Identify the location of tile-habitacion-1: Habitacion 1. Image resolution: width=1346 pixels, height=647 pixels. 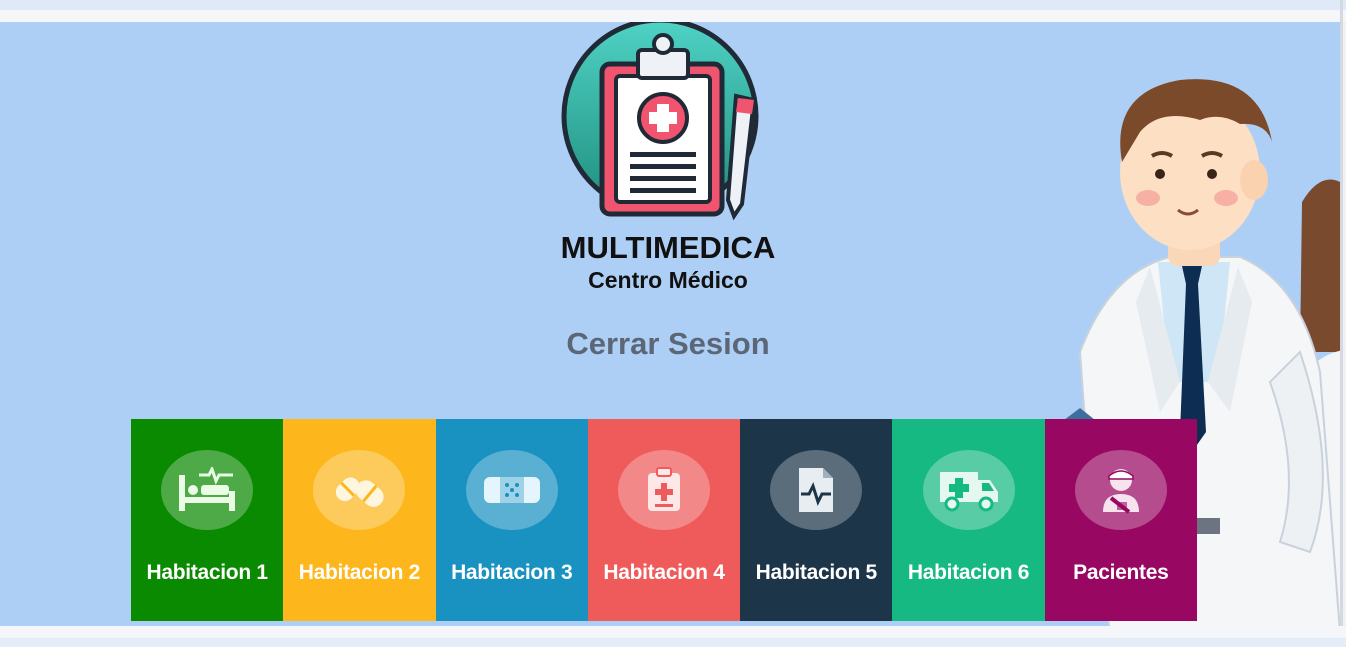
(207, 520).